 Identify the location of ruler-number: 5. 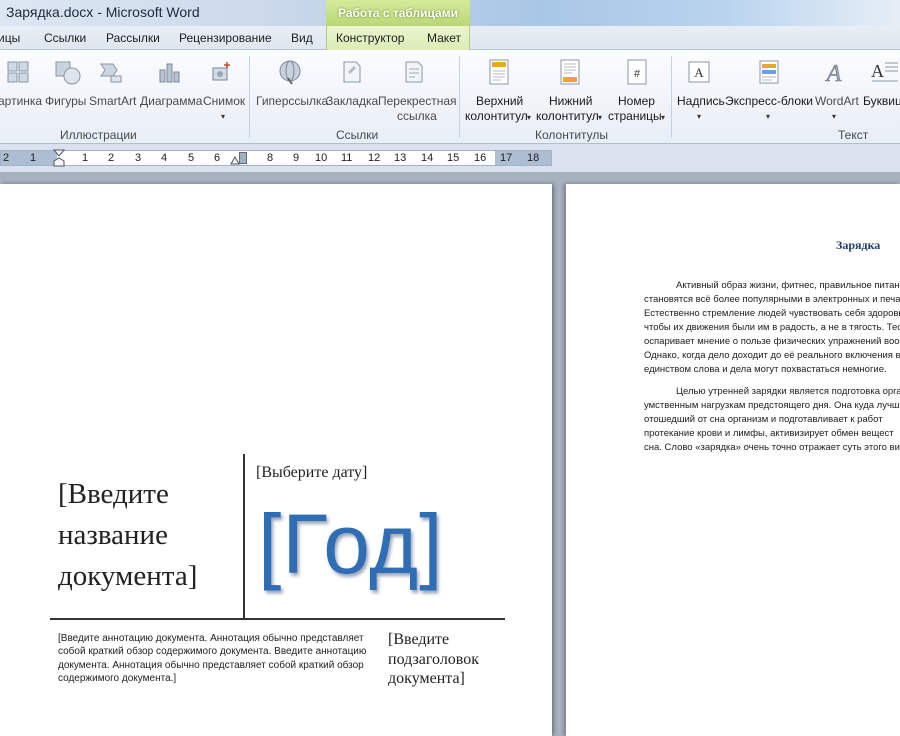
(191, 158).